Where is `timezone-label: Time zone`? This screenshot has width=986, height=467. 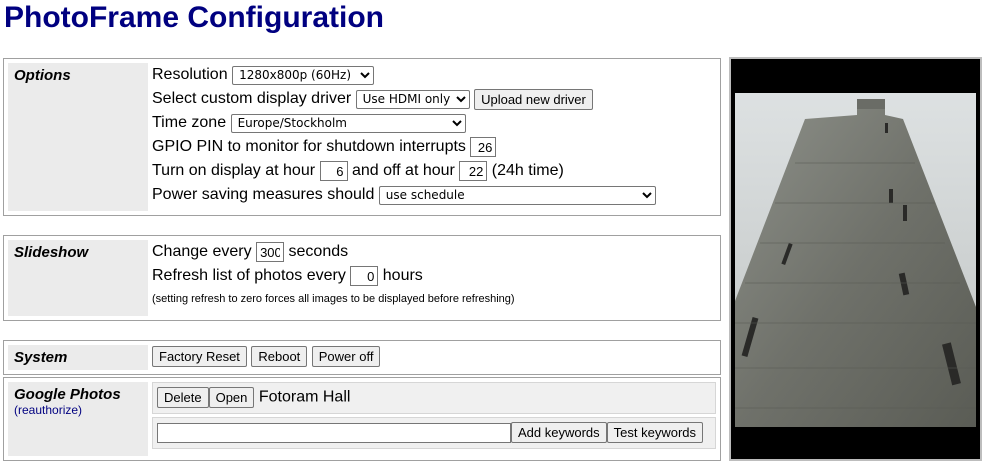
timezone-label: Time zone is located at coordinates (189, 122).